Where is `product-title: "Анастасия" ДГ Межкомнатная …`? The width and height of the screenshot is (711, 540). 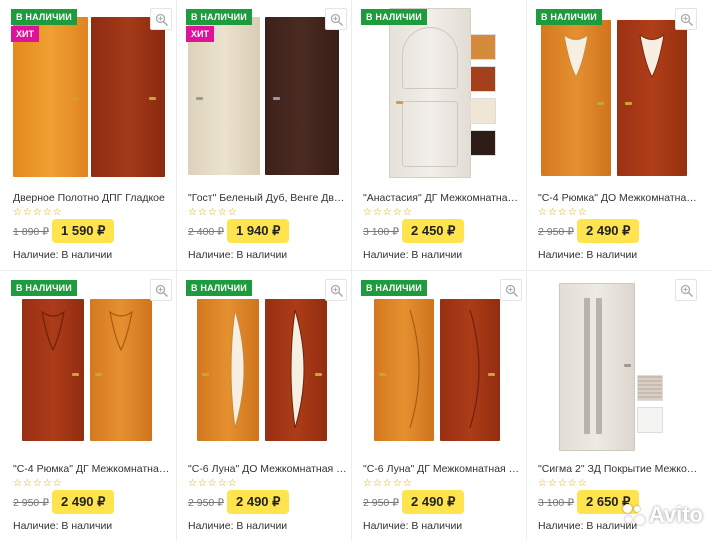 product-title: "Анастасия" ДГ Межкомнатная … is located at coordinates (443, 198).